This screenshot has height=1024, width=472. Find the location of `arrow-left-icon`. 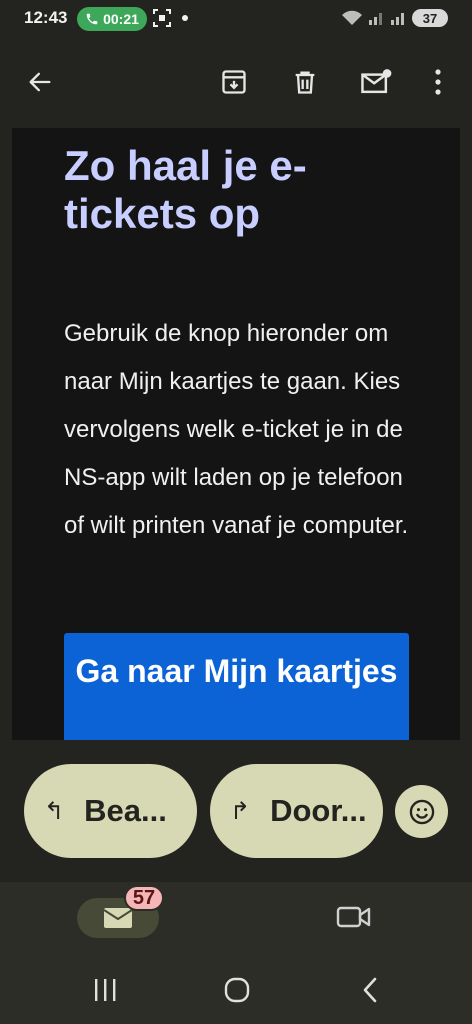

arrow-left-icon is located at coordinates (40, 82).